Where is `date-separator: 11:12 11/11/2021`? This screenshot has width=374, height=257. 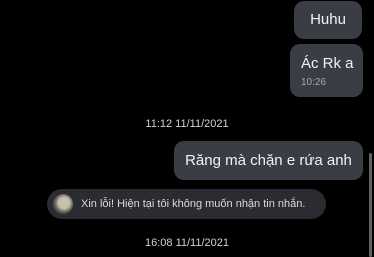 date-separator: 11:12 11/11/2021 is located at coordinates (187, 124).